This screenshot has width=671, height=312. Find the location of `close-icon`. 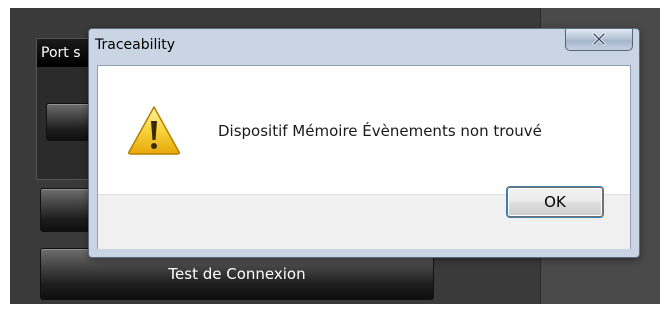

close-icon is located at coordinates (599, 39).